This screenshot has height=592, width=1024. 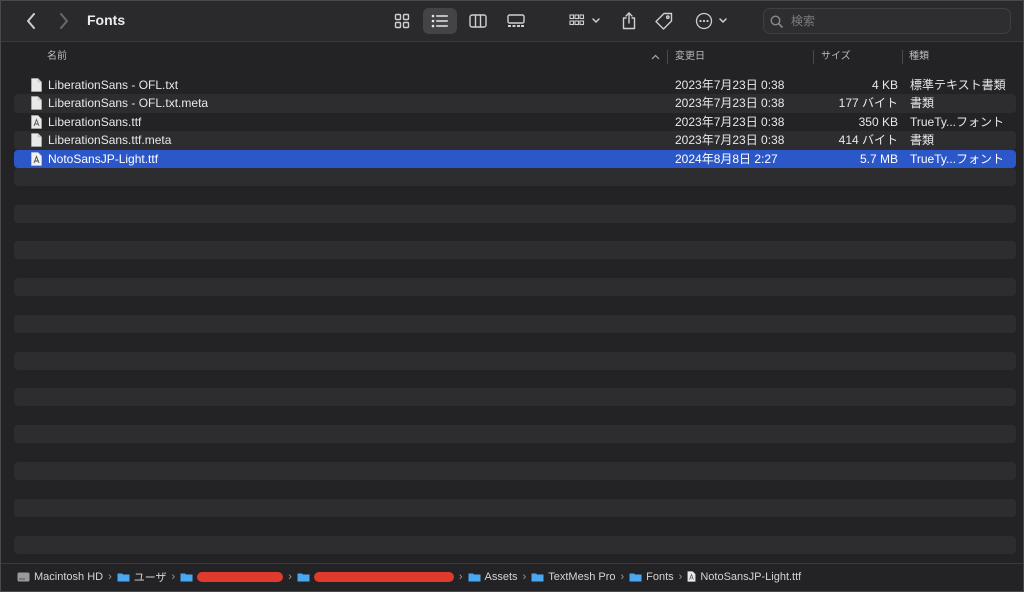 I want to click on search-field, so click(x=887, y=21).